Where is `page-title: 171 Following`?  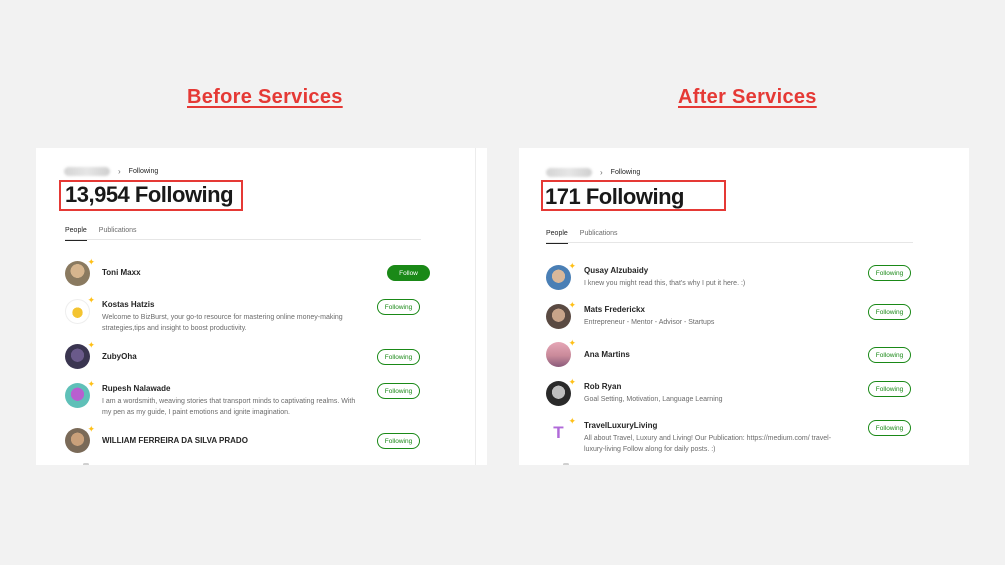 page-title: 171 Following is located at coordinates (614, 196).